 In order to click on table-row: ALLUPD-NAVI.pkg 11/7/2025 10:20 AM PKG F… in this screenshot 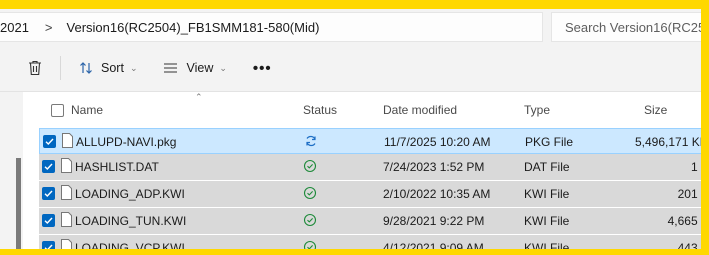, I will do `click(370, 141)`.